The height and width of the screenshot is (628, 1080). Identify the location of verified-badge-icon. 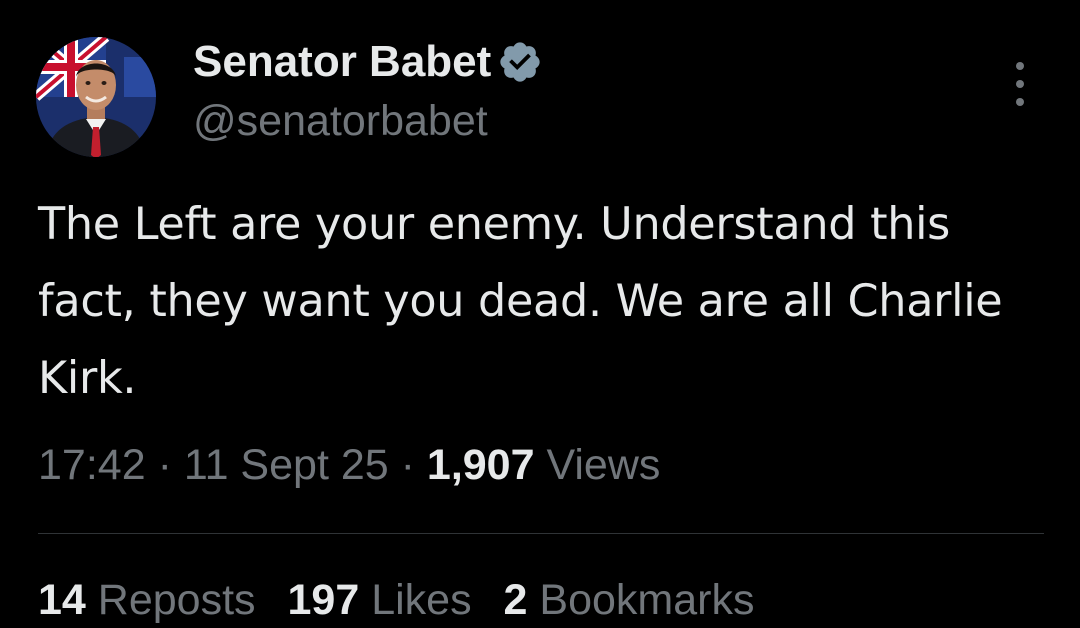
(520, 62).